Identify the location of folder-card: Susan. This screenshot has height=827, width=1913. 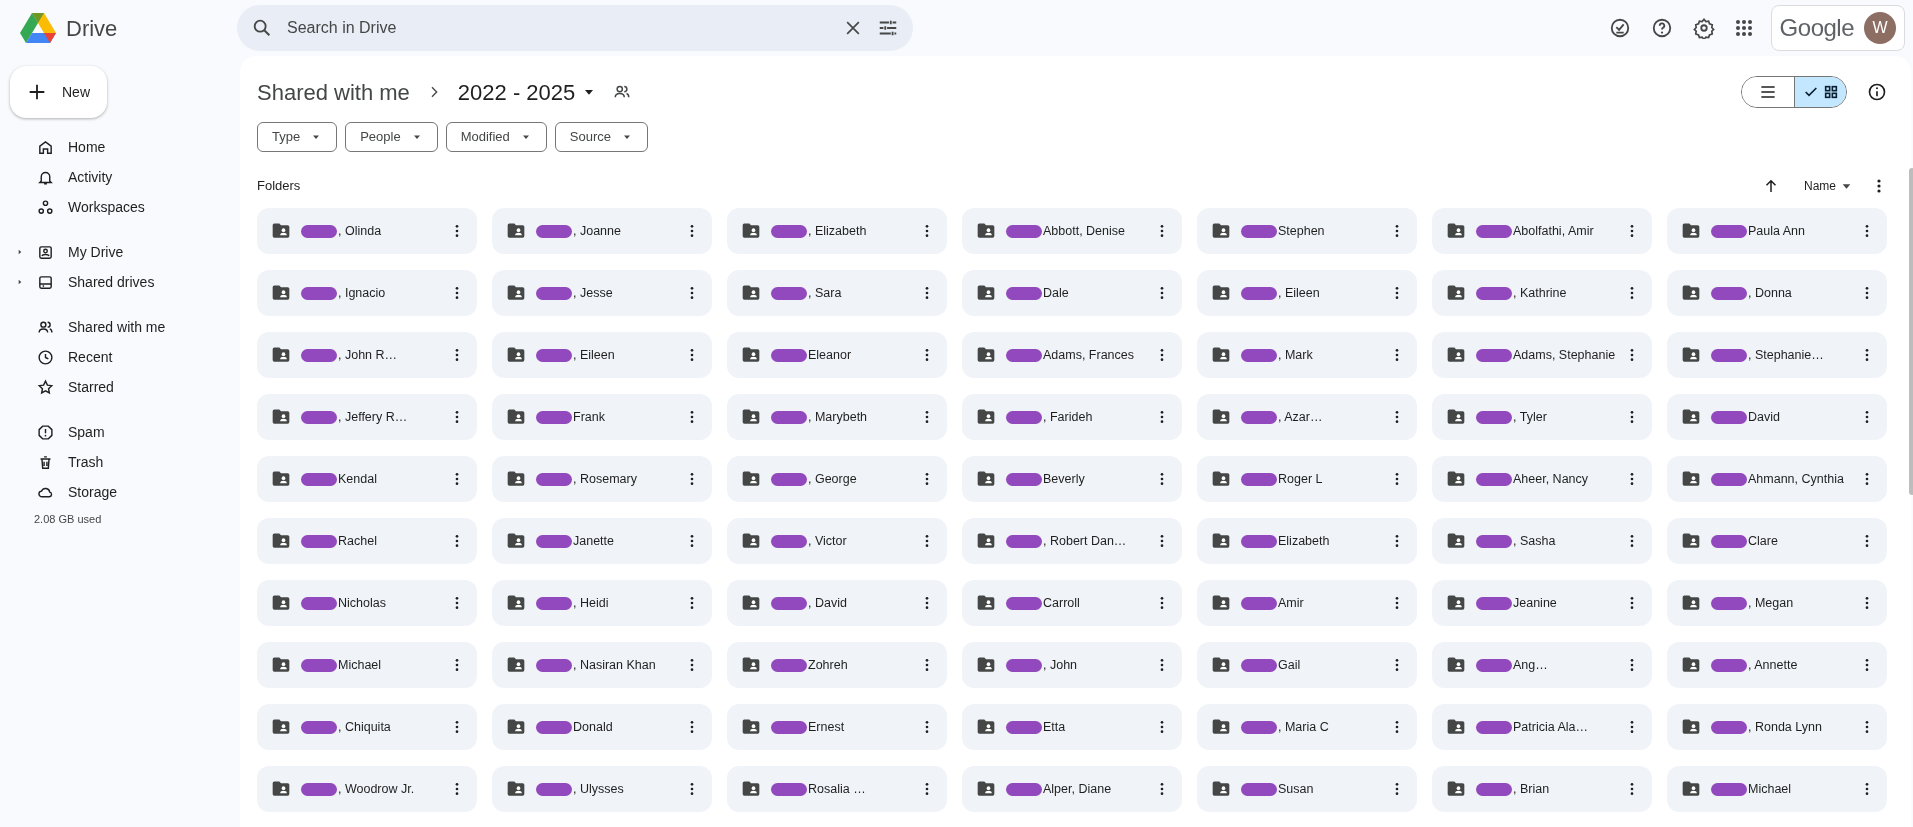
(1307, 789).